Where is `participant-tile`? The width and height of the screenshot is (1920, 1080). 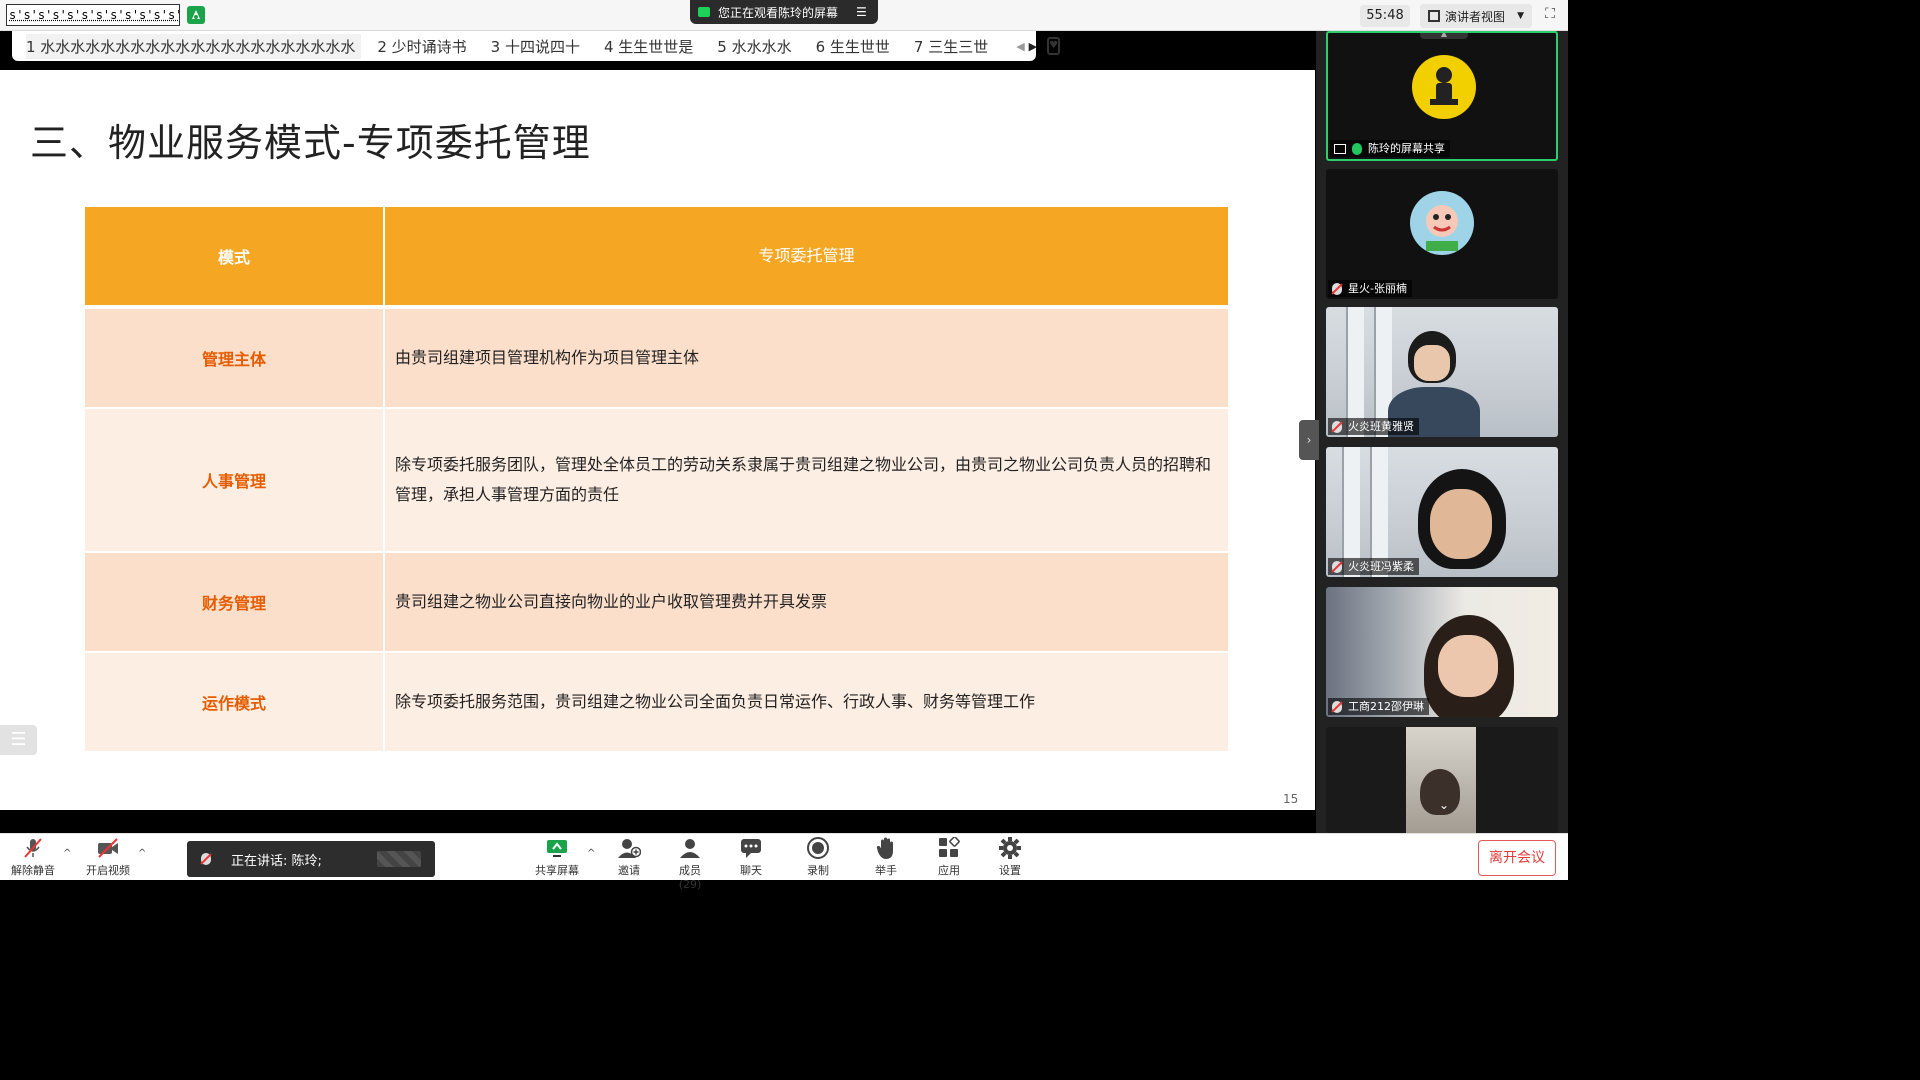
participant-tile is located at coordinates (1442, 780).